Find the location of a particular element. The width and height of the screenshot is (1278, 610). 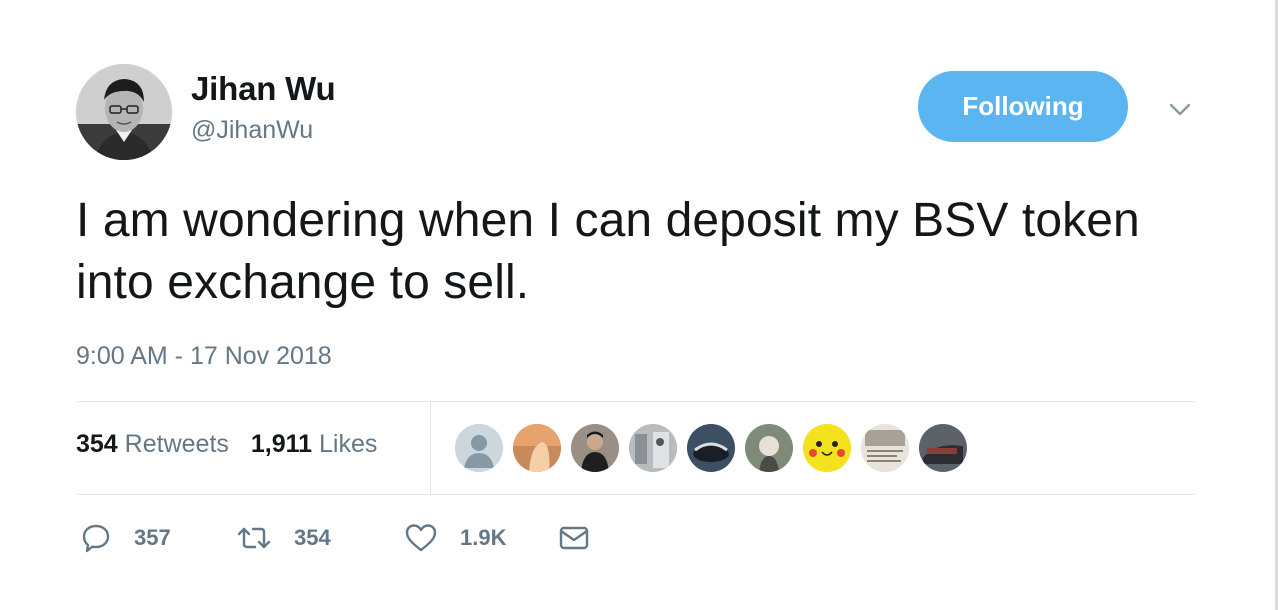

retweets-stat: 354 Retweets is located at coordinates (152, 444).